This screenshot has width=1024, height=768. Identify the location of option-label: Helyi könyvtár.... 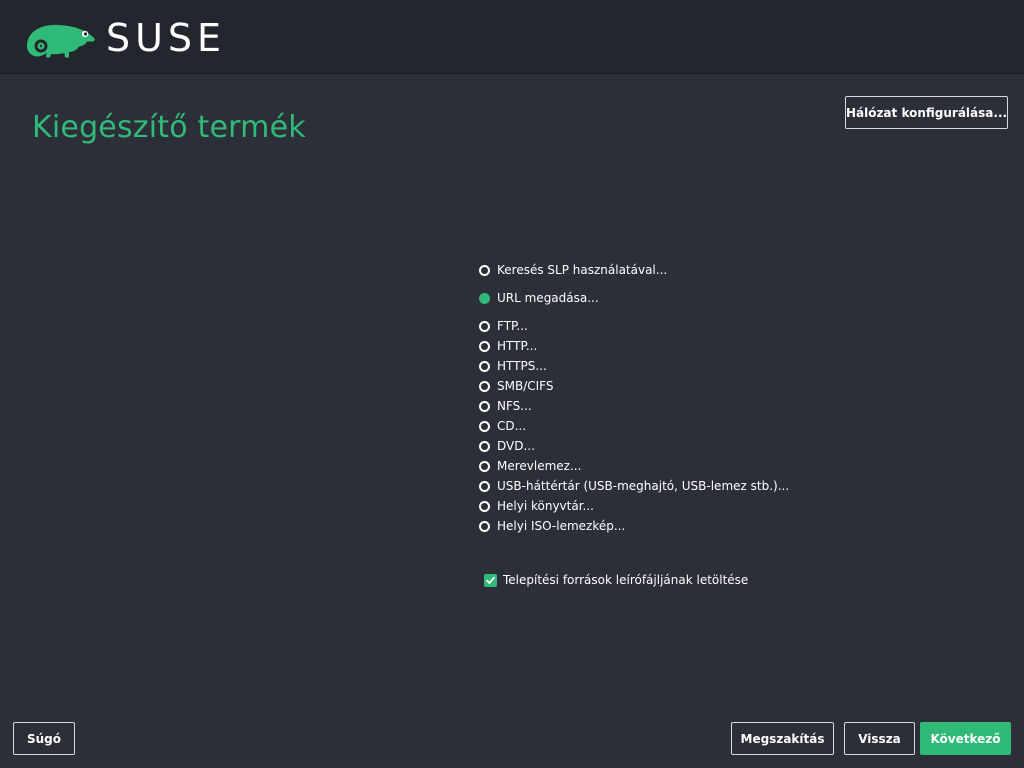
(545, 506).